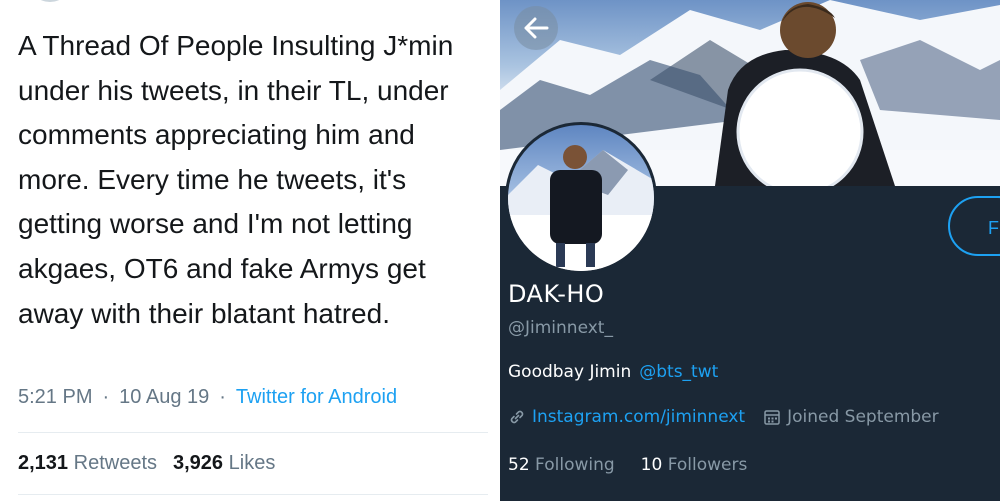 The image size is (1000, 501). What do you see at coordinates (43, 463) in the screenshot?
I see `retweets-count: 2,131` at bounding box center [43, 463].